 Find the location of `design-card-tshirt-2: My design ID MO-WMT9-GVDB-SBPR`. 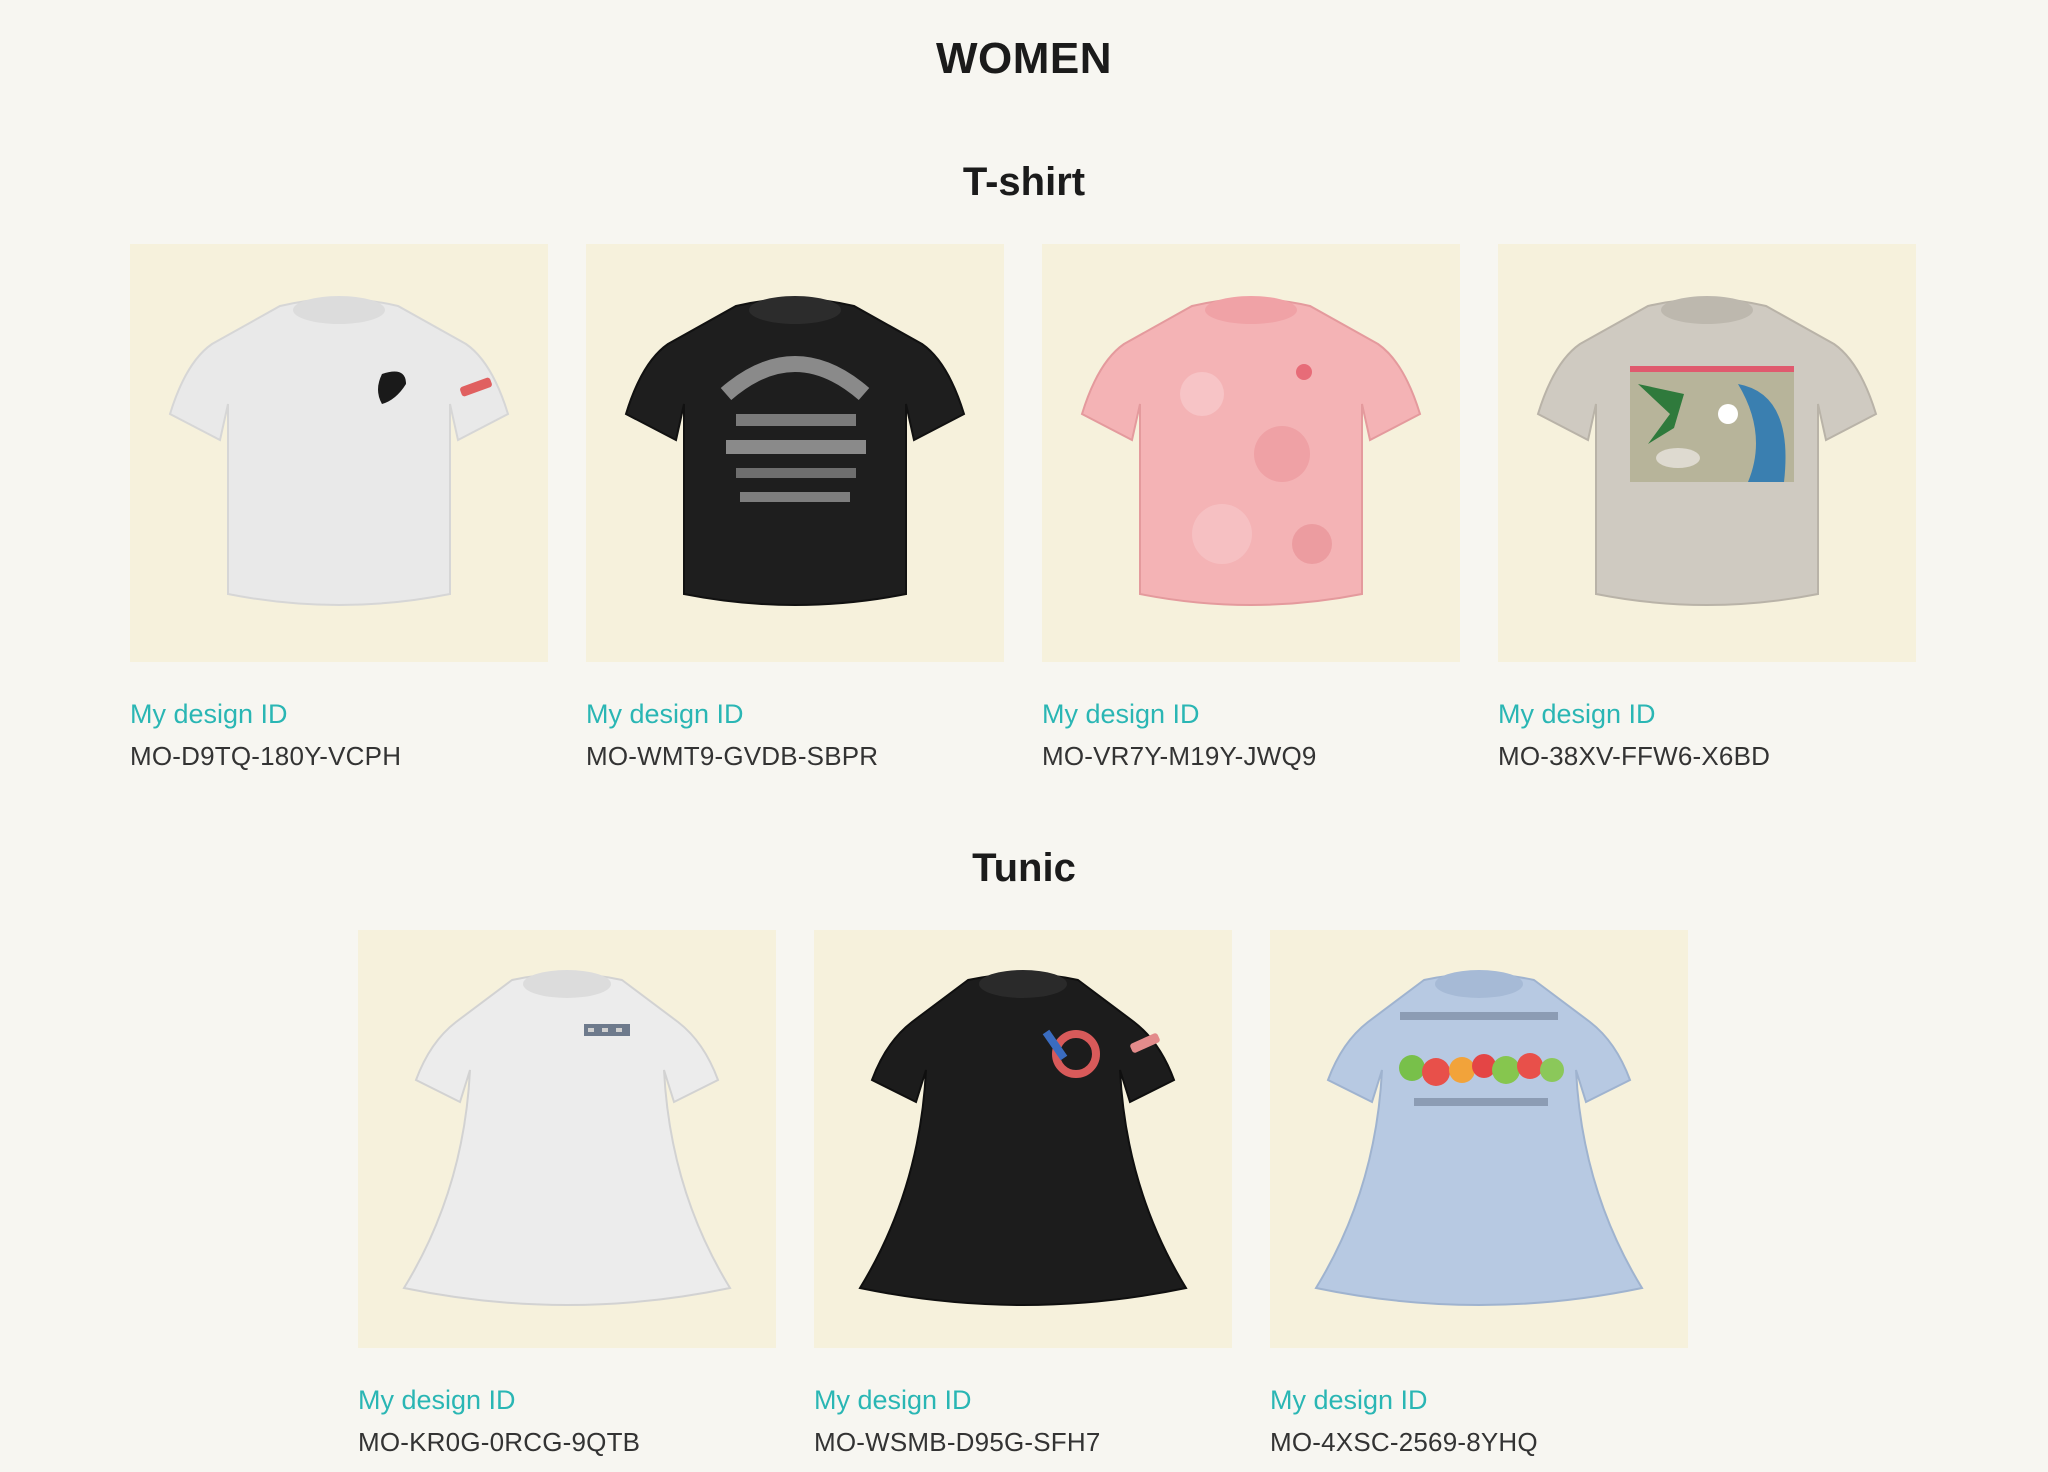

design-card-tshirt-2: My design ID MO-WMT9-GVDB-SBPR is located at coordinates (795, 508).